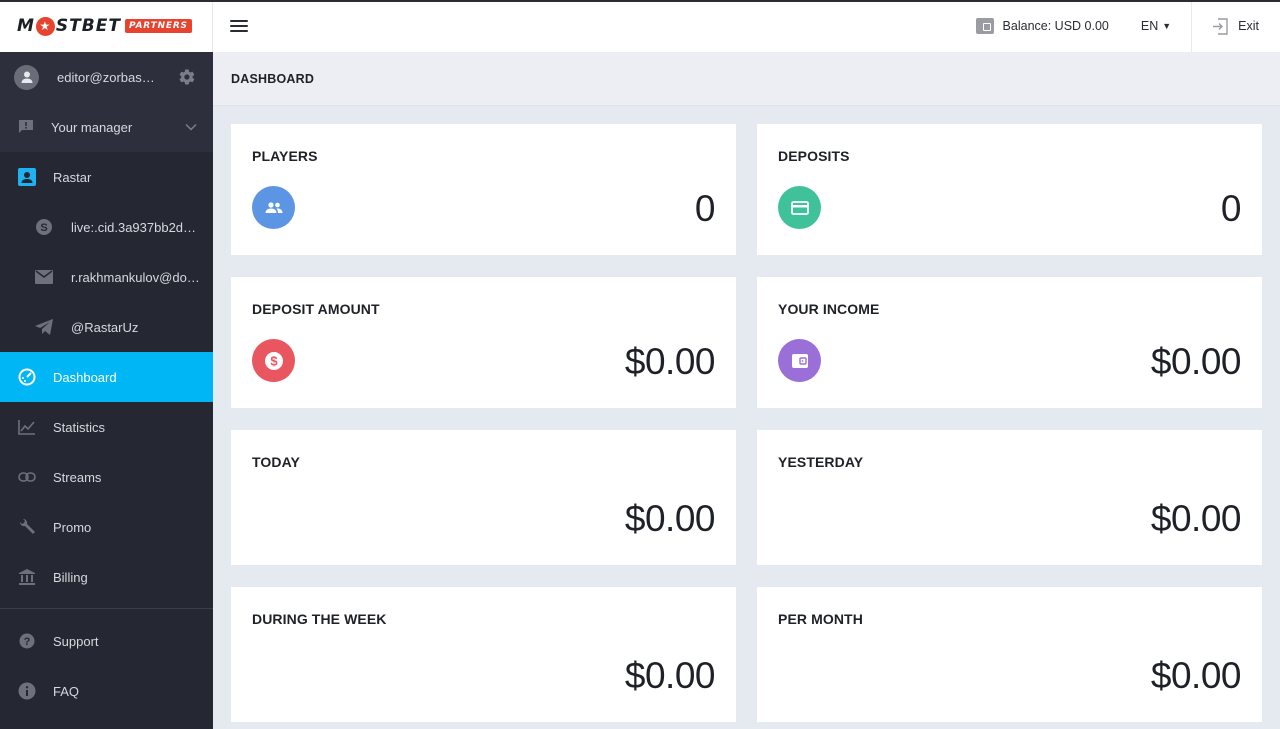  Describe the element at coordinates (158, 26) in the screenshot. I see `logo-partners-badge: PARTNERS` at that location.